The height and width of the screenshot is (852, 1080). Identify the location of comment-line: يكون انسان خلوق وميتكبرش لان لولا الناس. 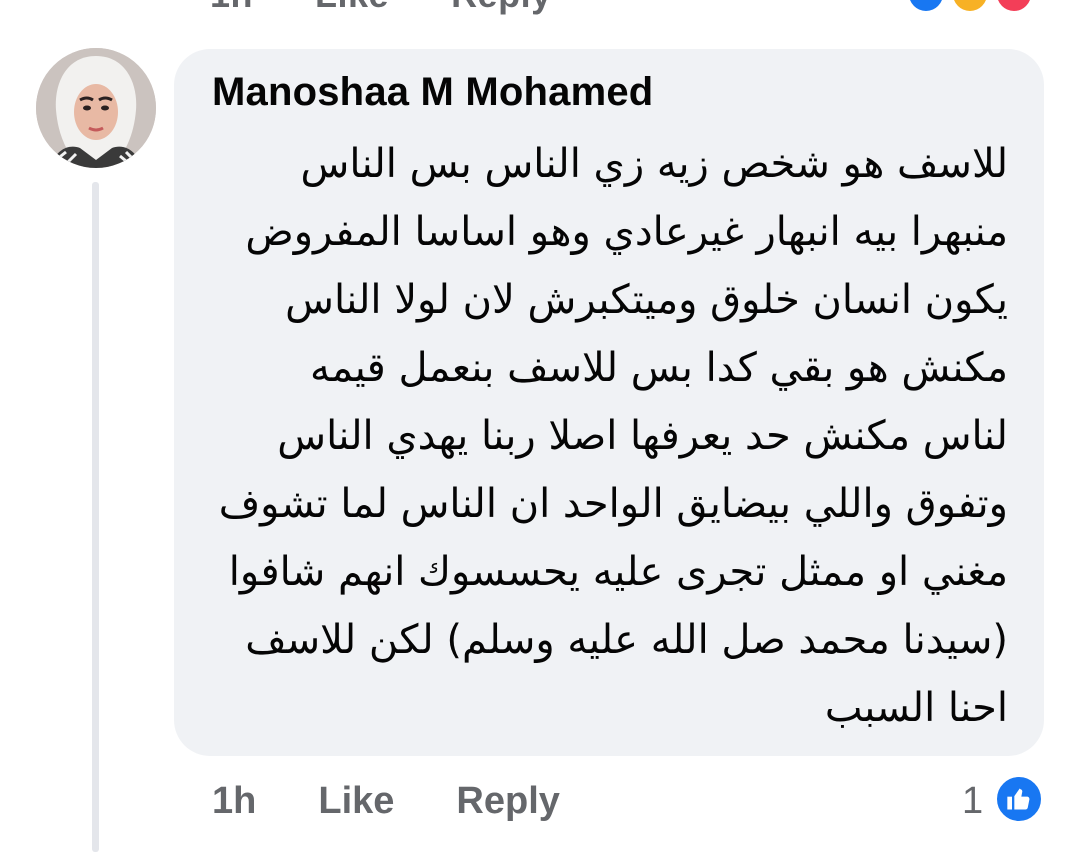
(646, 300).